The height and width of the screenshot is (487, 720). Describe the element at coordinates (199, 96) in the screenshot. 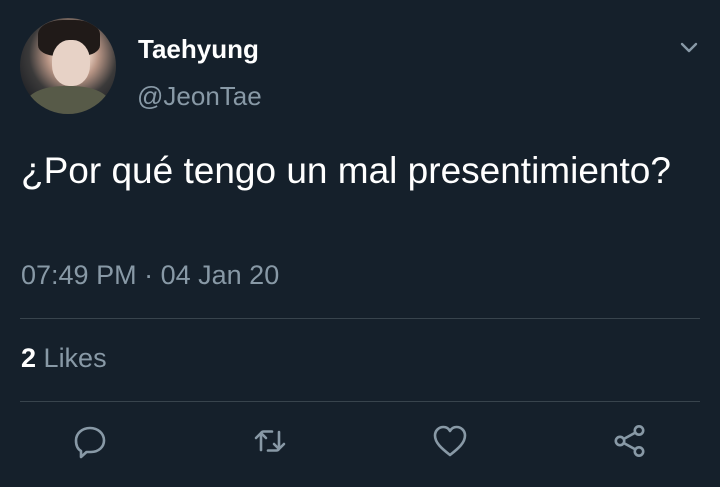

I see `author-handle: @JeonTae` at that location.